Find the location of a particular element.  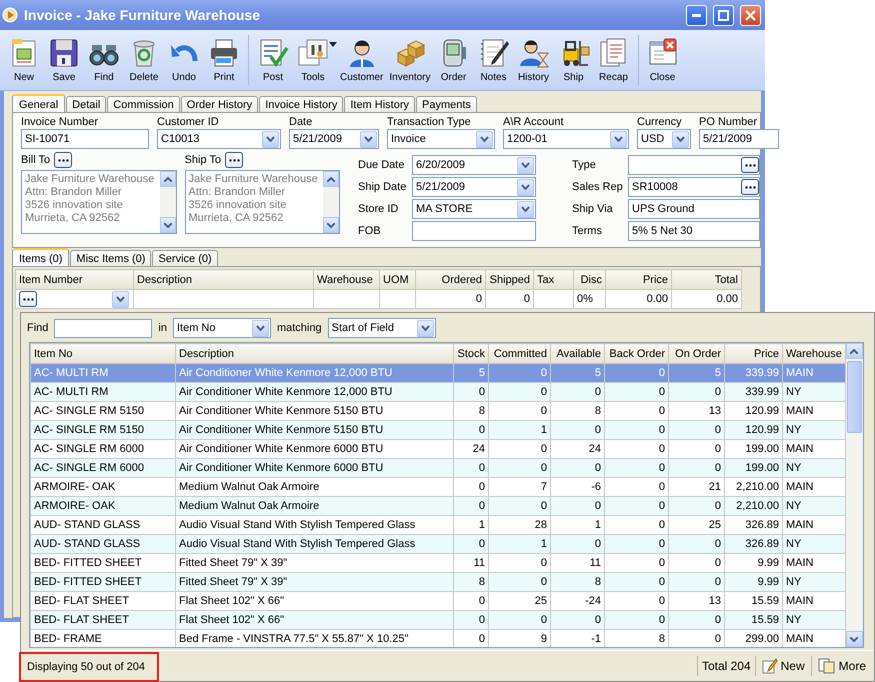

table-row: AC- SINGLE RM 6000 Air Conditioner White Kenmore 6000 BTU 0 0 0 0 0 199.00 NY is located at coordinates (438, 468).